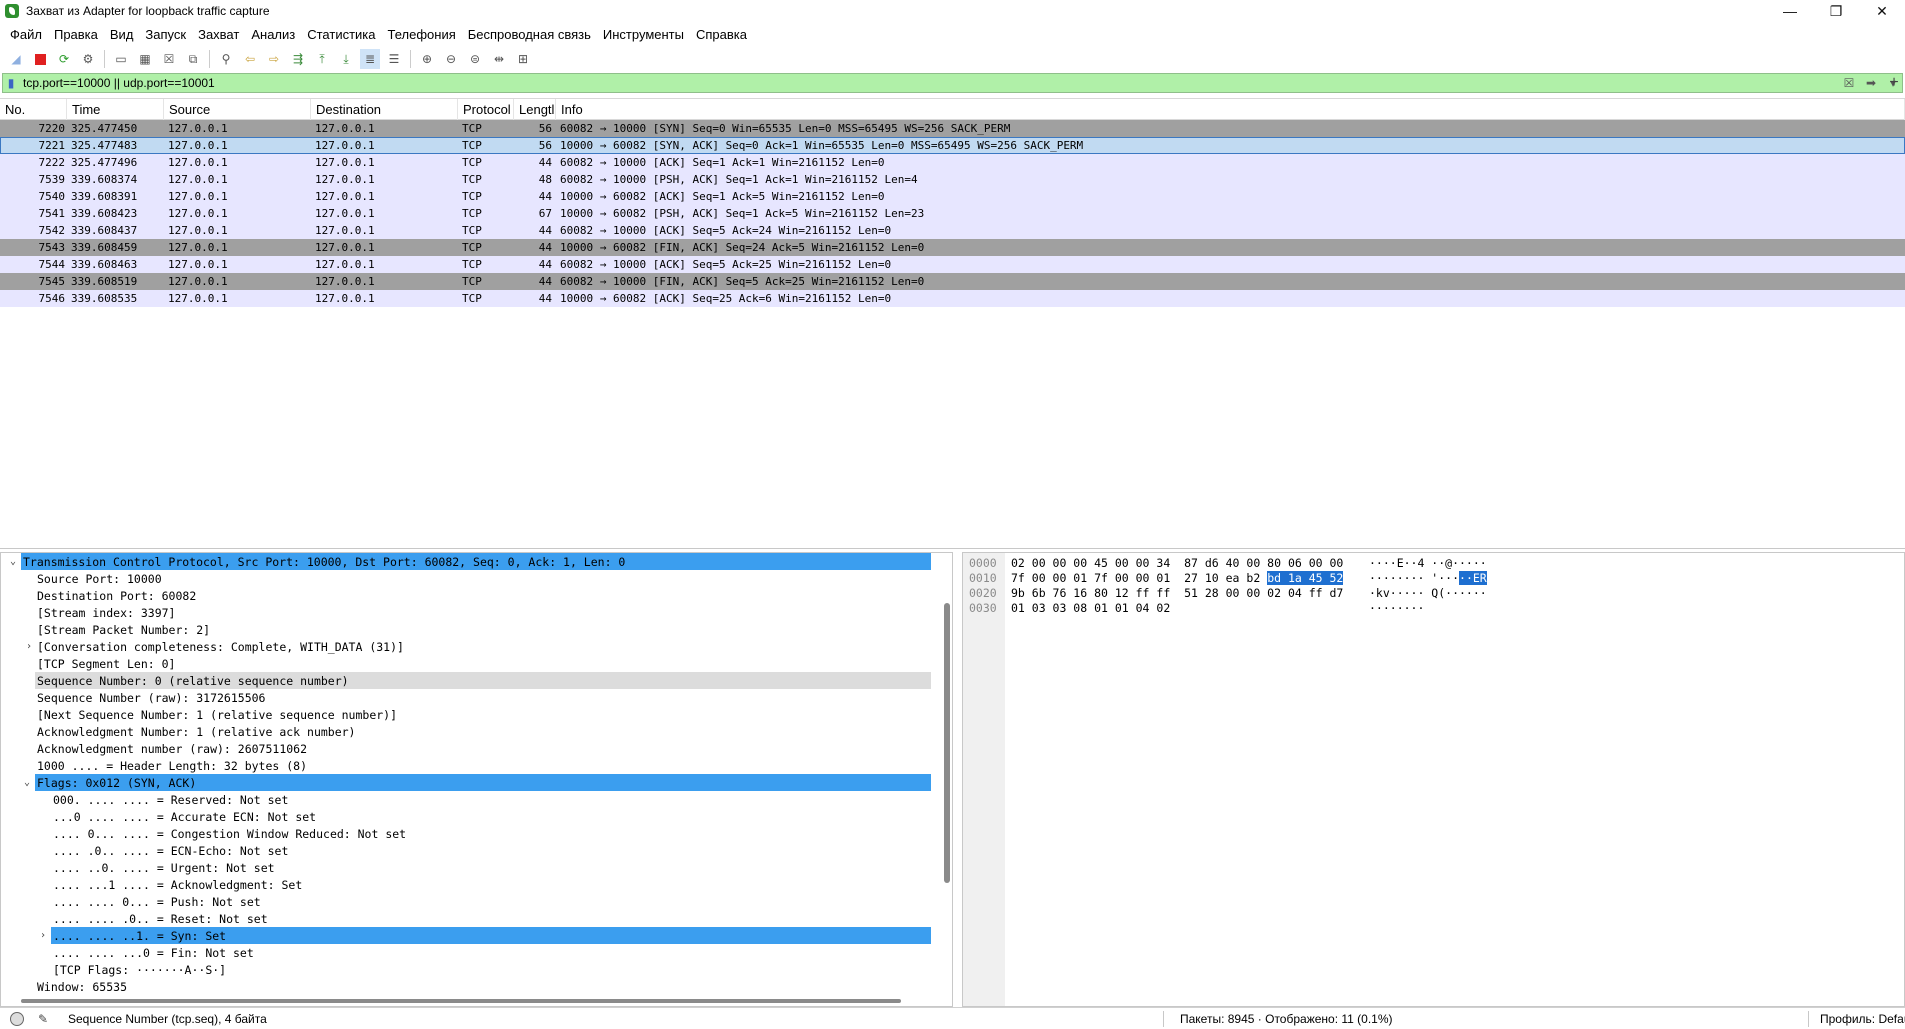 This screenshot has width=1905, height=1029. What do you see at coordinates (476, 918) in the screenshot?
I see `detail-tree-item: .... .... .0.. = Reset: Not set` at bounding box center [476, 918].